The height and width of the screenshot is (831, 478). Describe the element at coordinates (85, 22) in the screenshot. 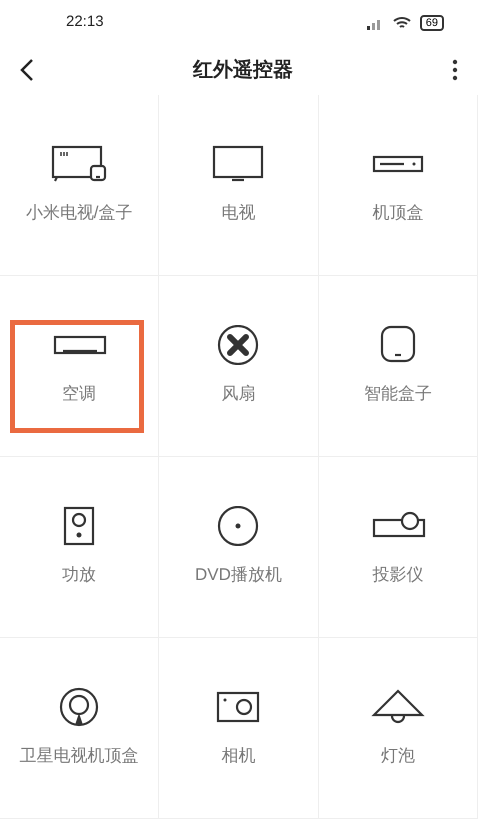

I see `status-time: 22:13` at that location.